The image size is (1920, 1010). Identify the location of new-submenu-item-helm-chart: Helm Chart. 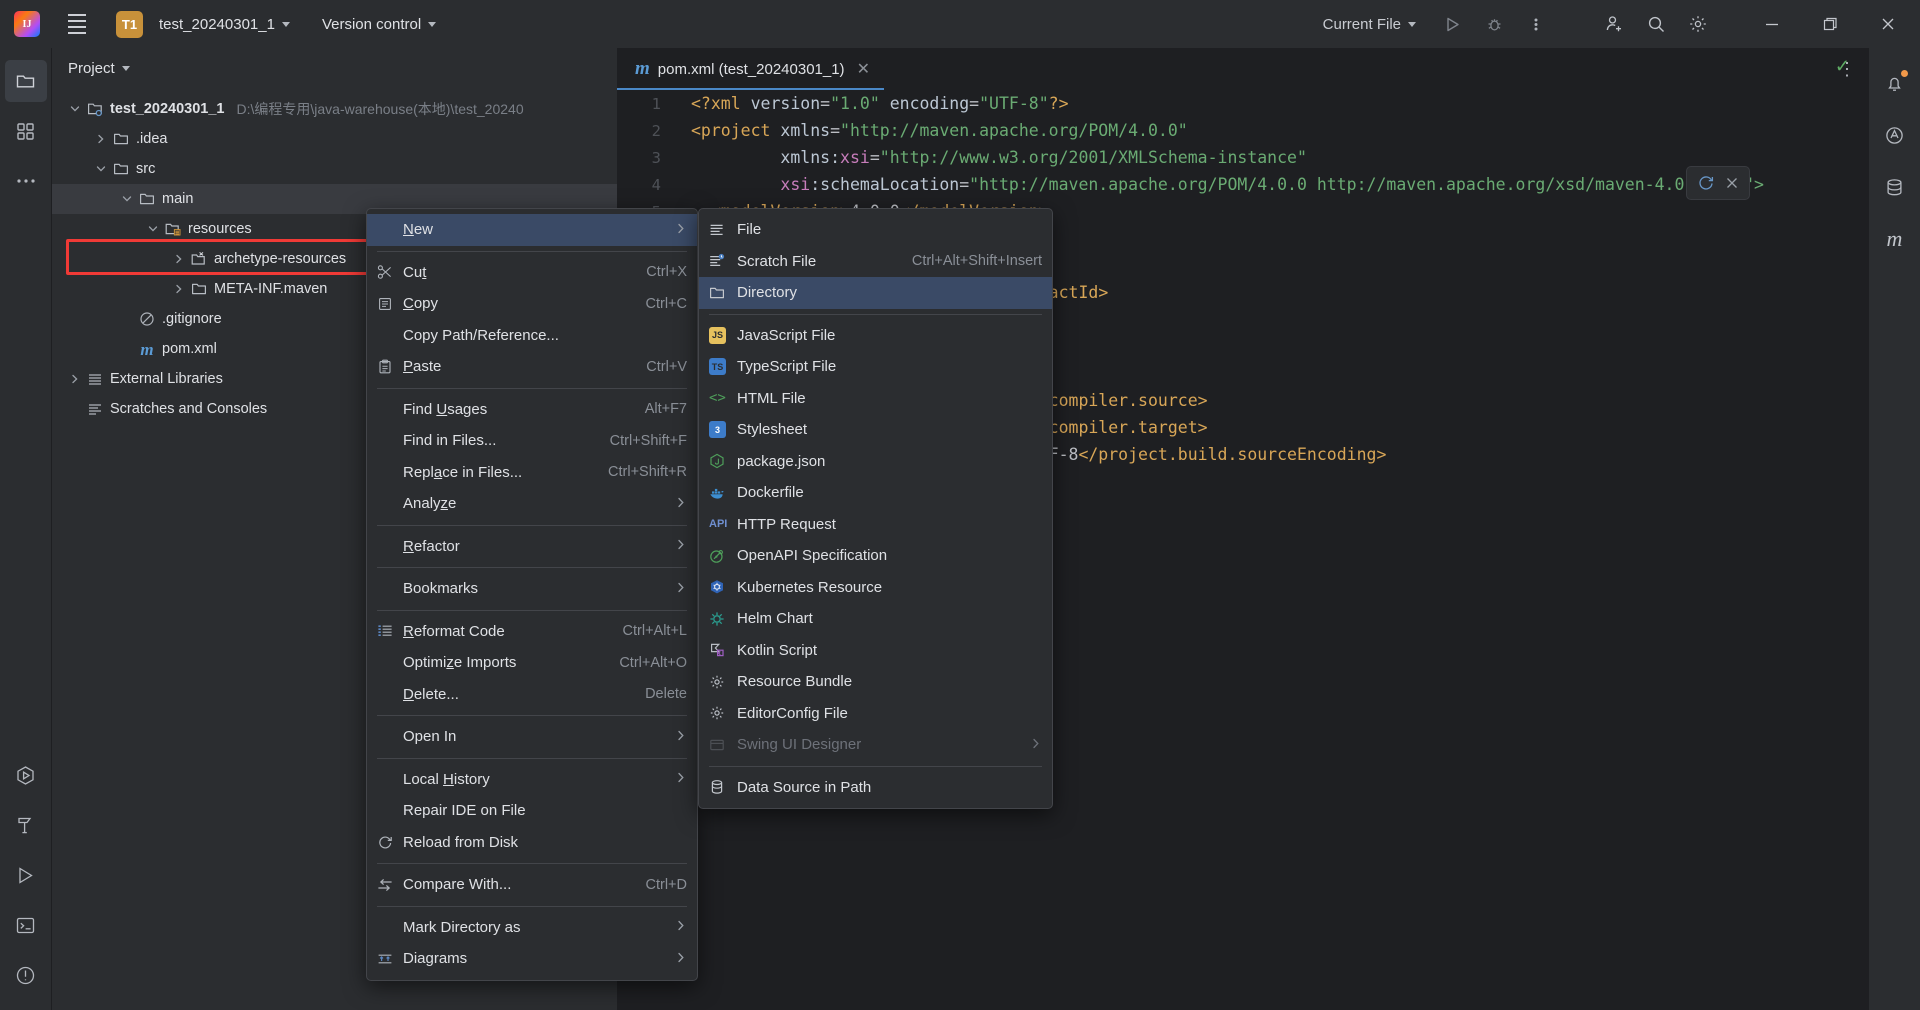
(875, 619).